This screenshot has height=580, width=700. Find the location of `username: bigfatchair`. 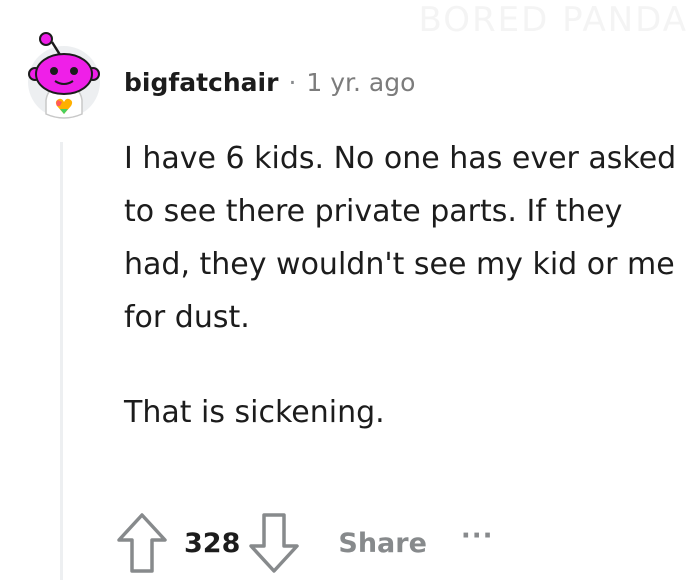

username: bigfatchair is located at coordinates (201, 82).